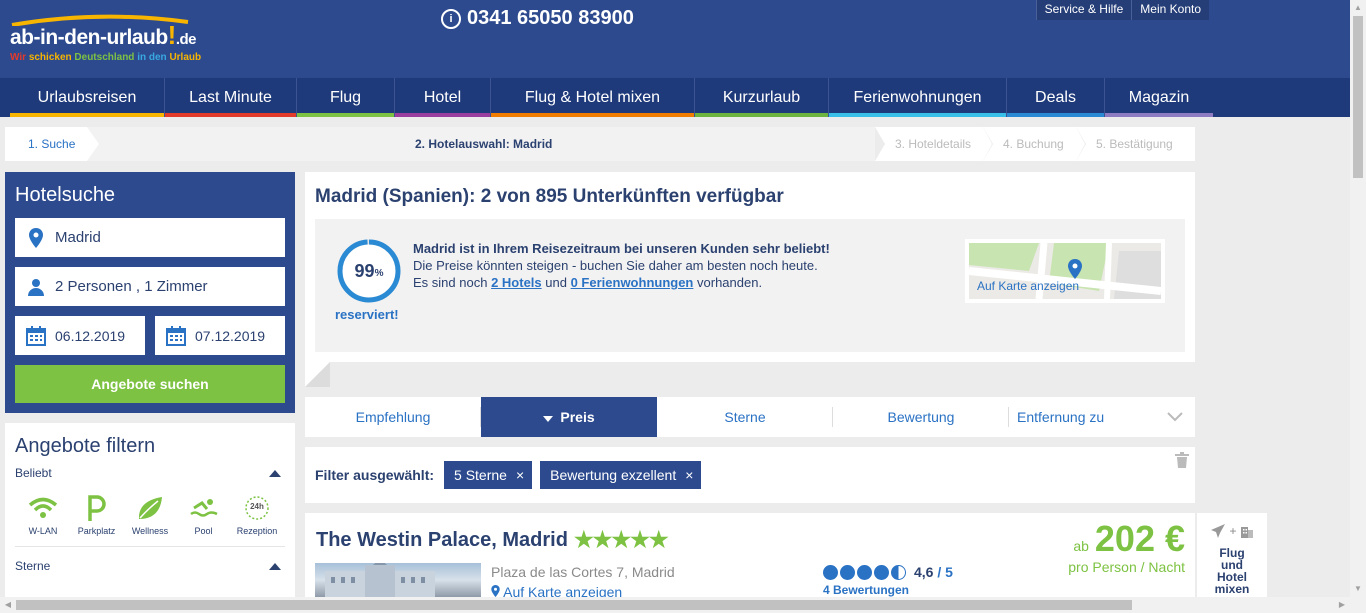  I want to click on panel-fold-decoration, so click(317, 374).